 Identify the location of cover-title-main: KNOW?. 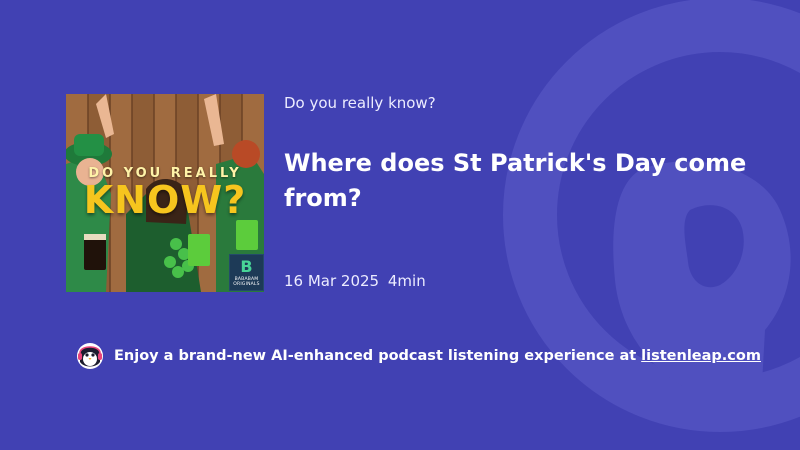
(165, 200).